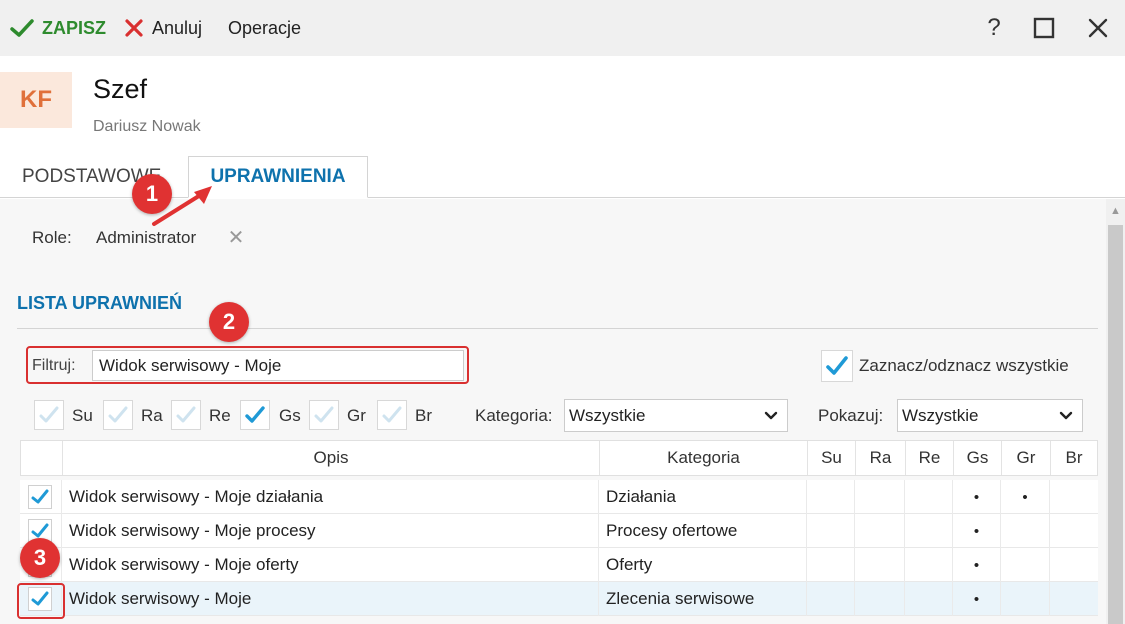  Describe the element at coordinates (52, 237) in the screenshot. I see `roles-label: Role:` at that location.